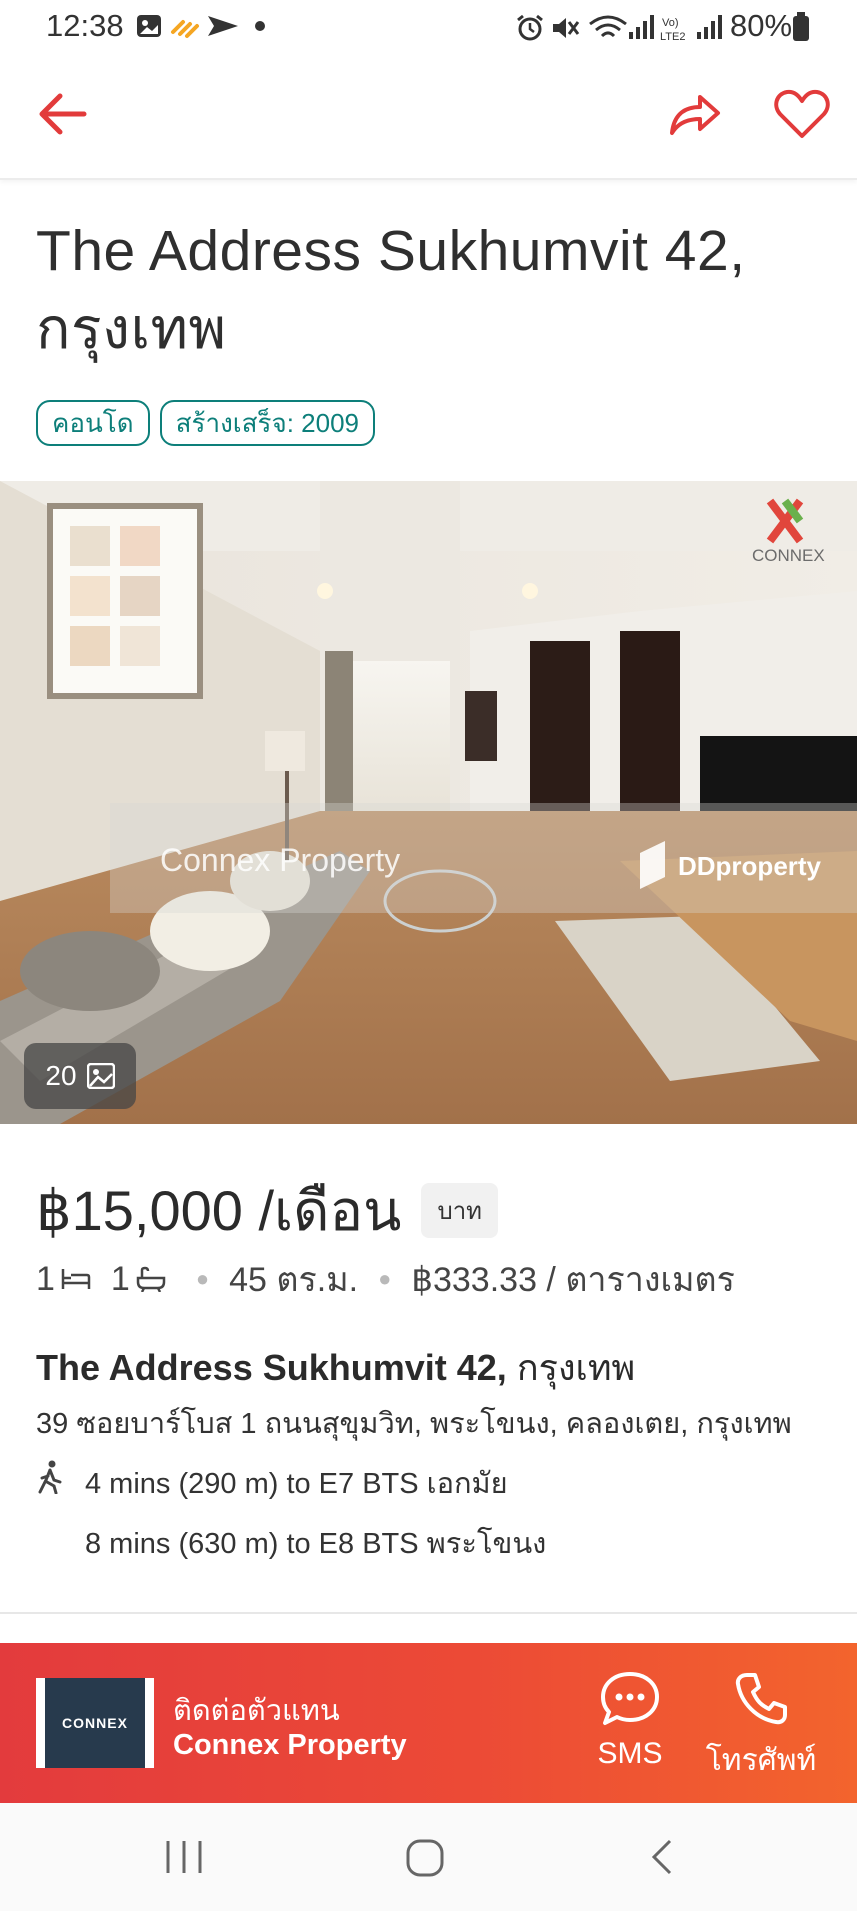 Image resolution: width=857 pixels, height=1911 pixels. I want to click on sms-button: SMS, so click(630, 1726).